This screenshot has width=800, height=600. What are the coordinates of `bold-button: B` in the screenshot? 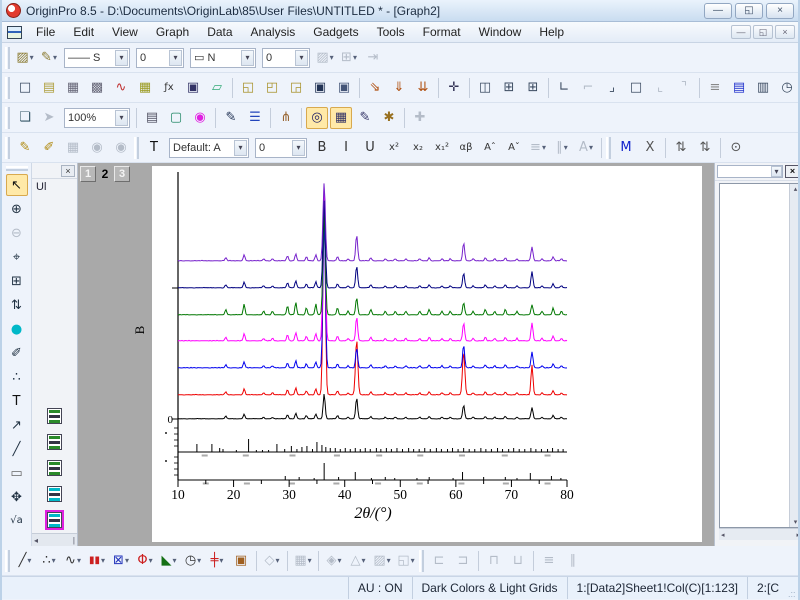 It's located at (322, 148).